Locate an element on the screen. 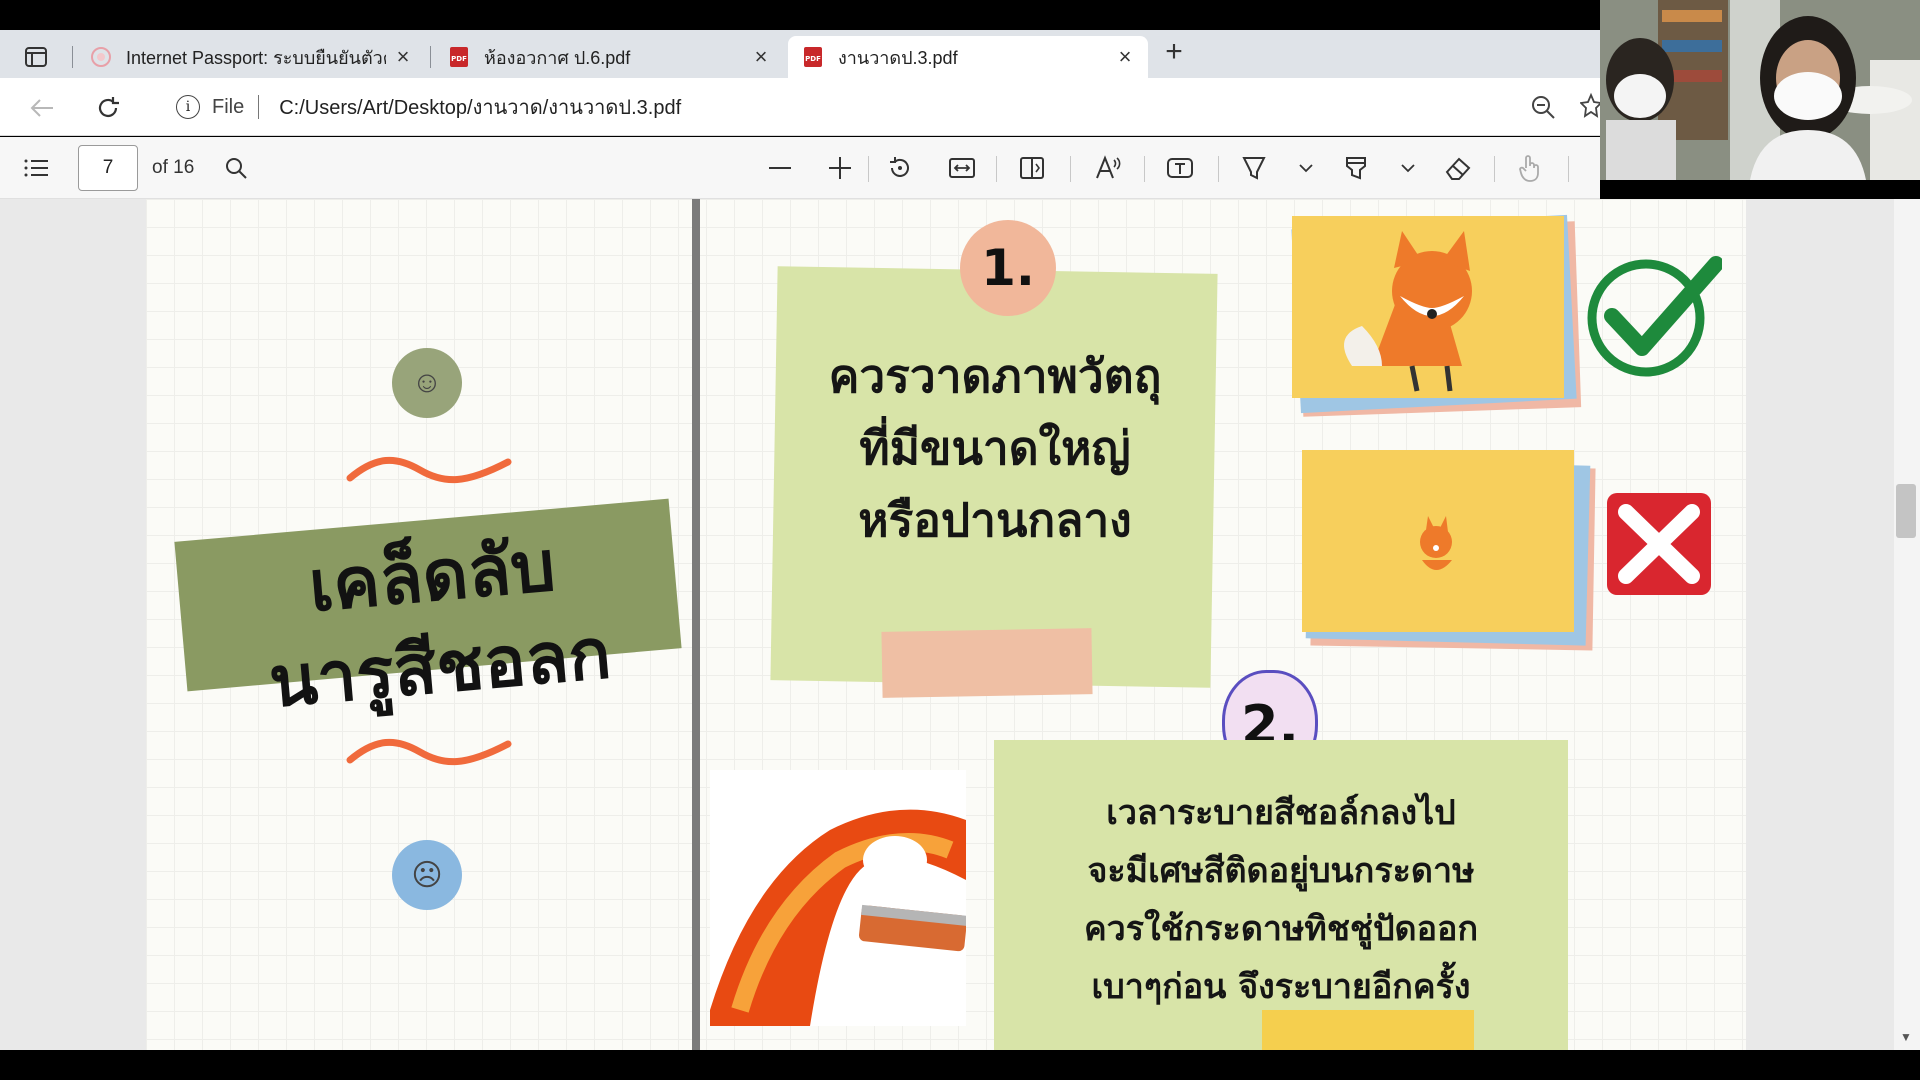  add-text-button is located at coordinates (1180, 168).